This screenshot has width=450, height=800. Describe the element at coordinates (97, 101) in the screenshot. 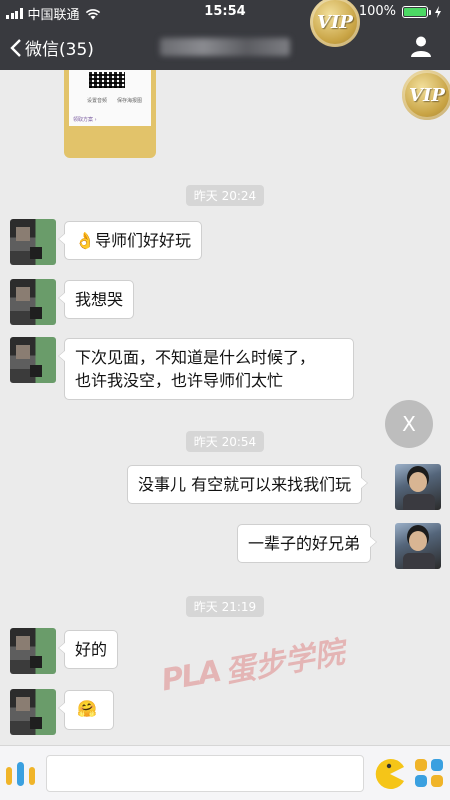

I see `poster-option-left: 设置音频` at that location.